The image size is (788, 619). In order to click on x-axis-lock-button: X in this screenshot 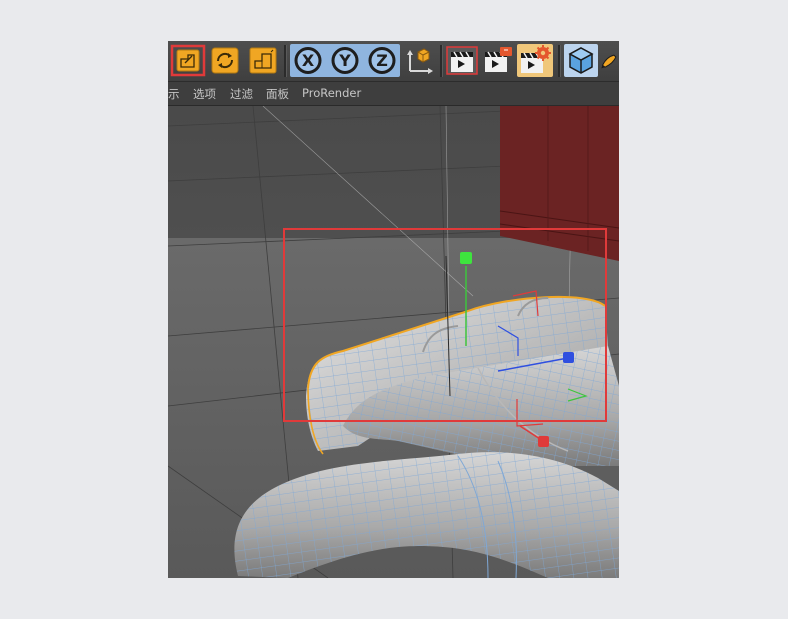, I will do `click(308, 60)`.